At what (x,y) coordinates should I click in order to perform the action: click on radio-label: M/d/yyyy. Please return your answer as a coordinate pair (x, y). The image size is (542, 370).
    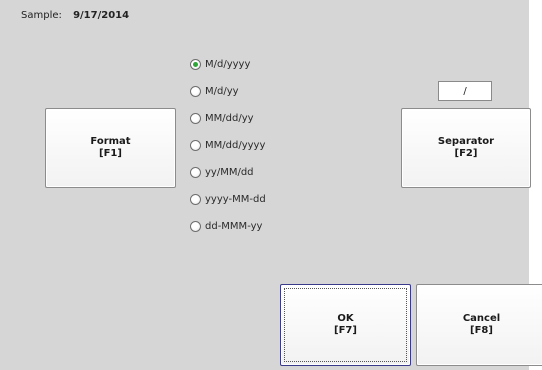
    Looking at the image, I should click on (228, 64).